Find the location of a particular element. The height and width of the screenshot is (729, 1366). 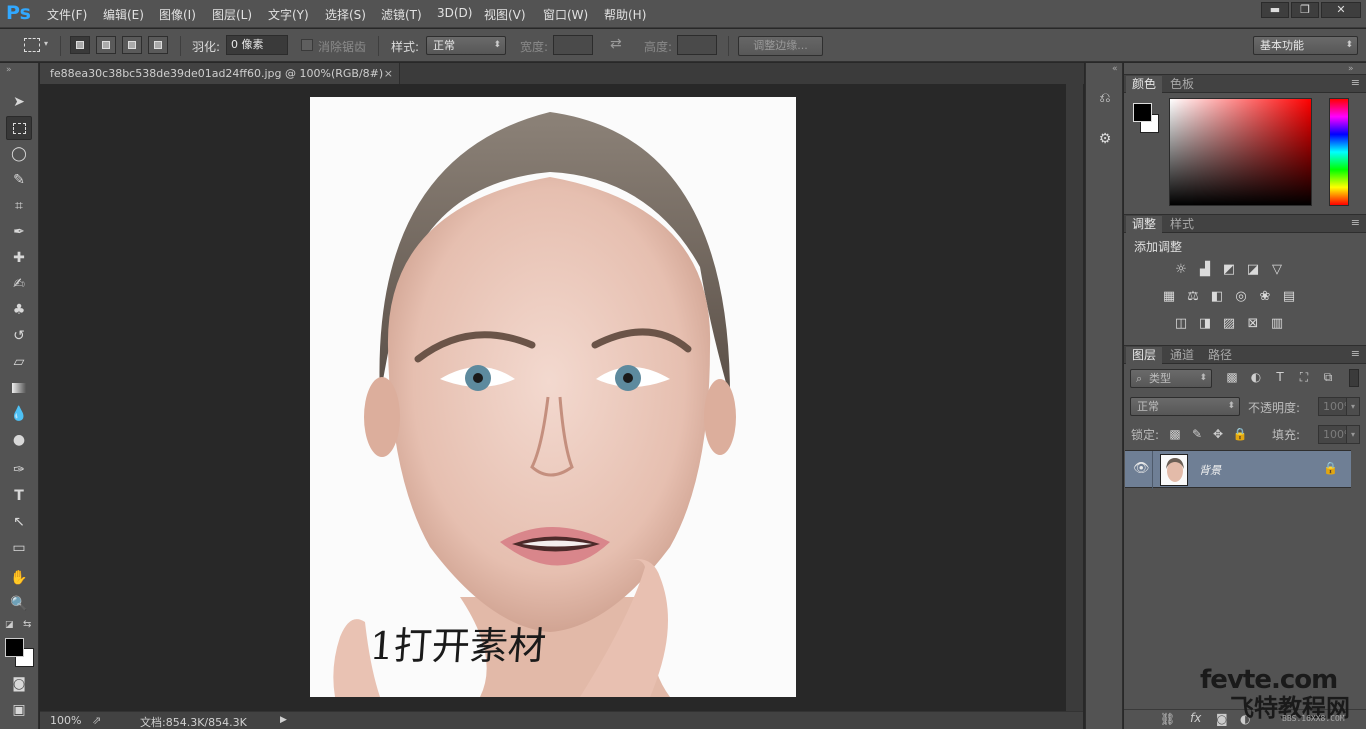

filter-type-icon: T is located at coordinates (1280, 377).